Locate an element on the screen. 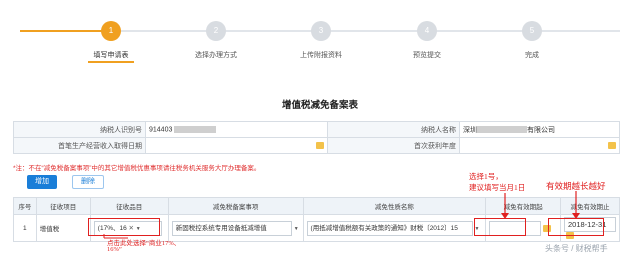  watermark: 头条号 / 财税帮手 is located at coordinates (576, 248).